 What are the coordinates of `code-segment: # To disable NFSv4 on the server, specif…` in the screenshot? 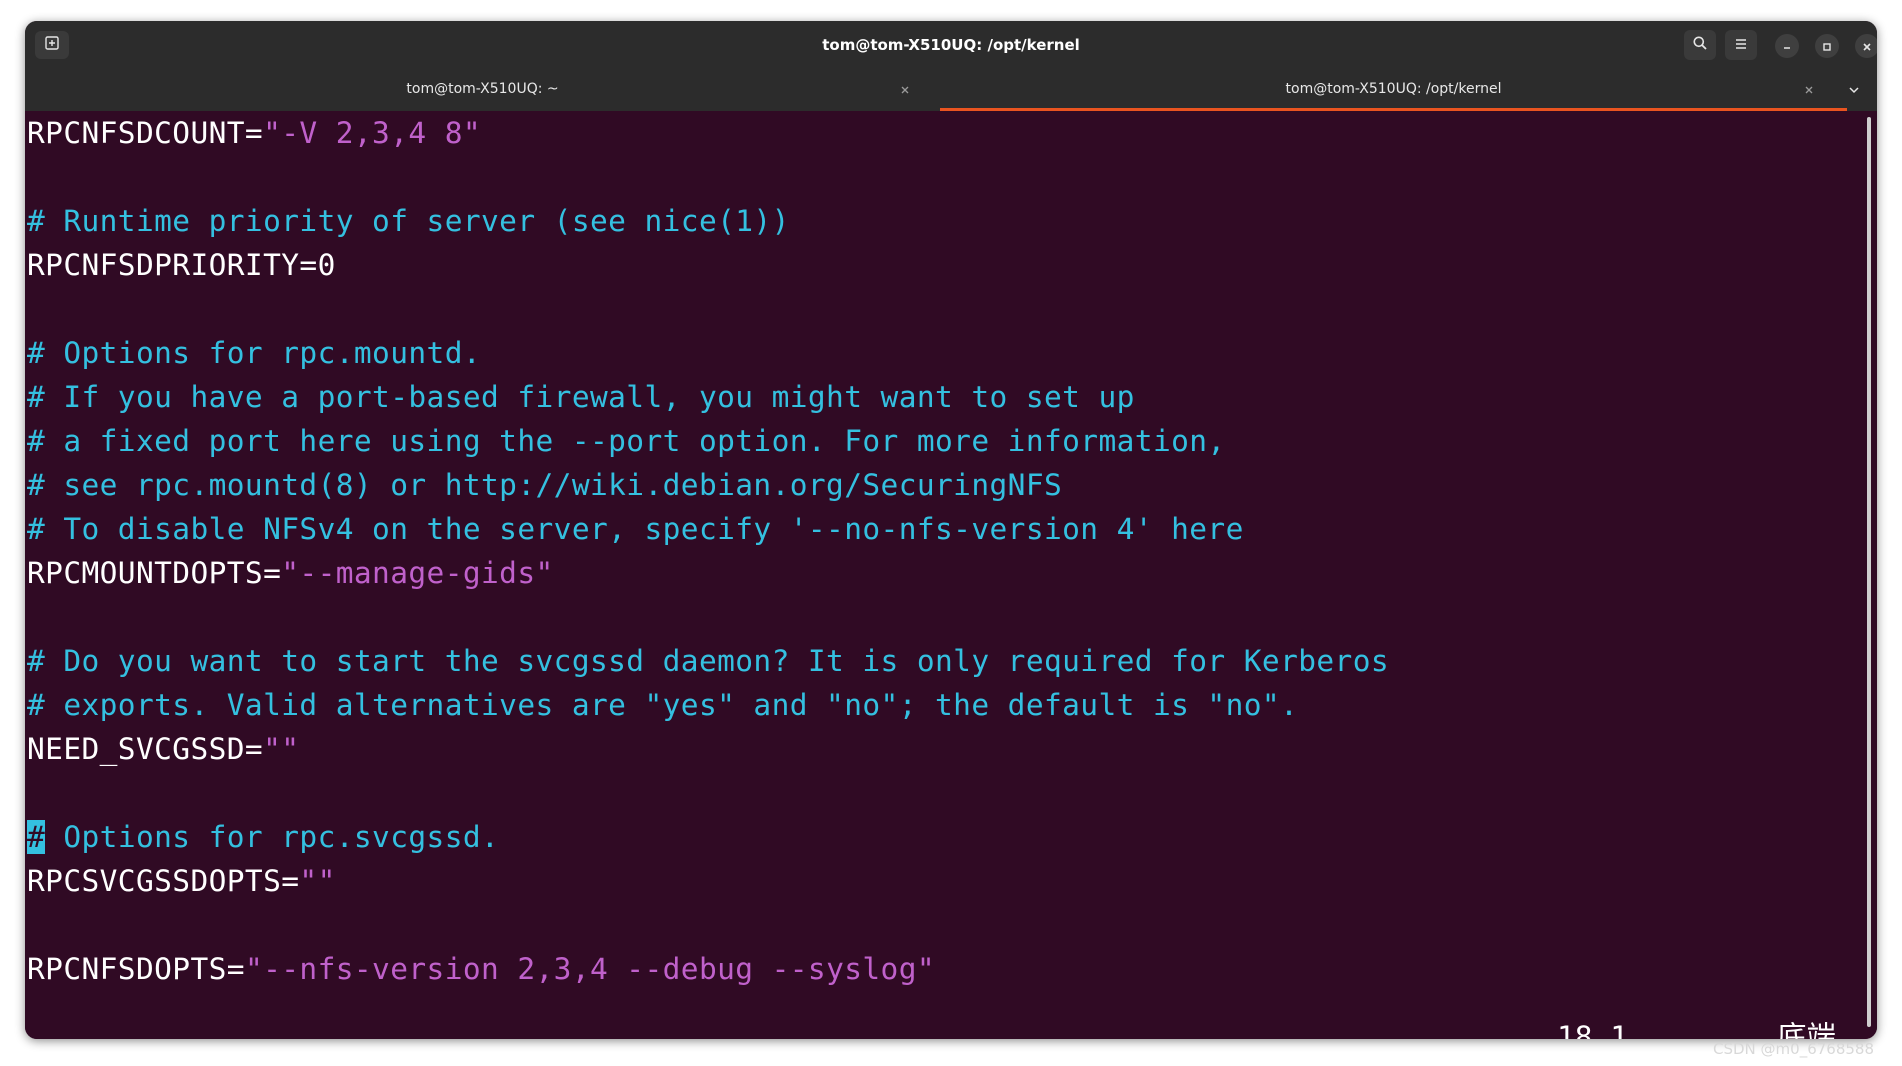 It's located at (635, 529).